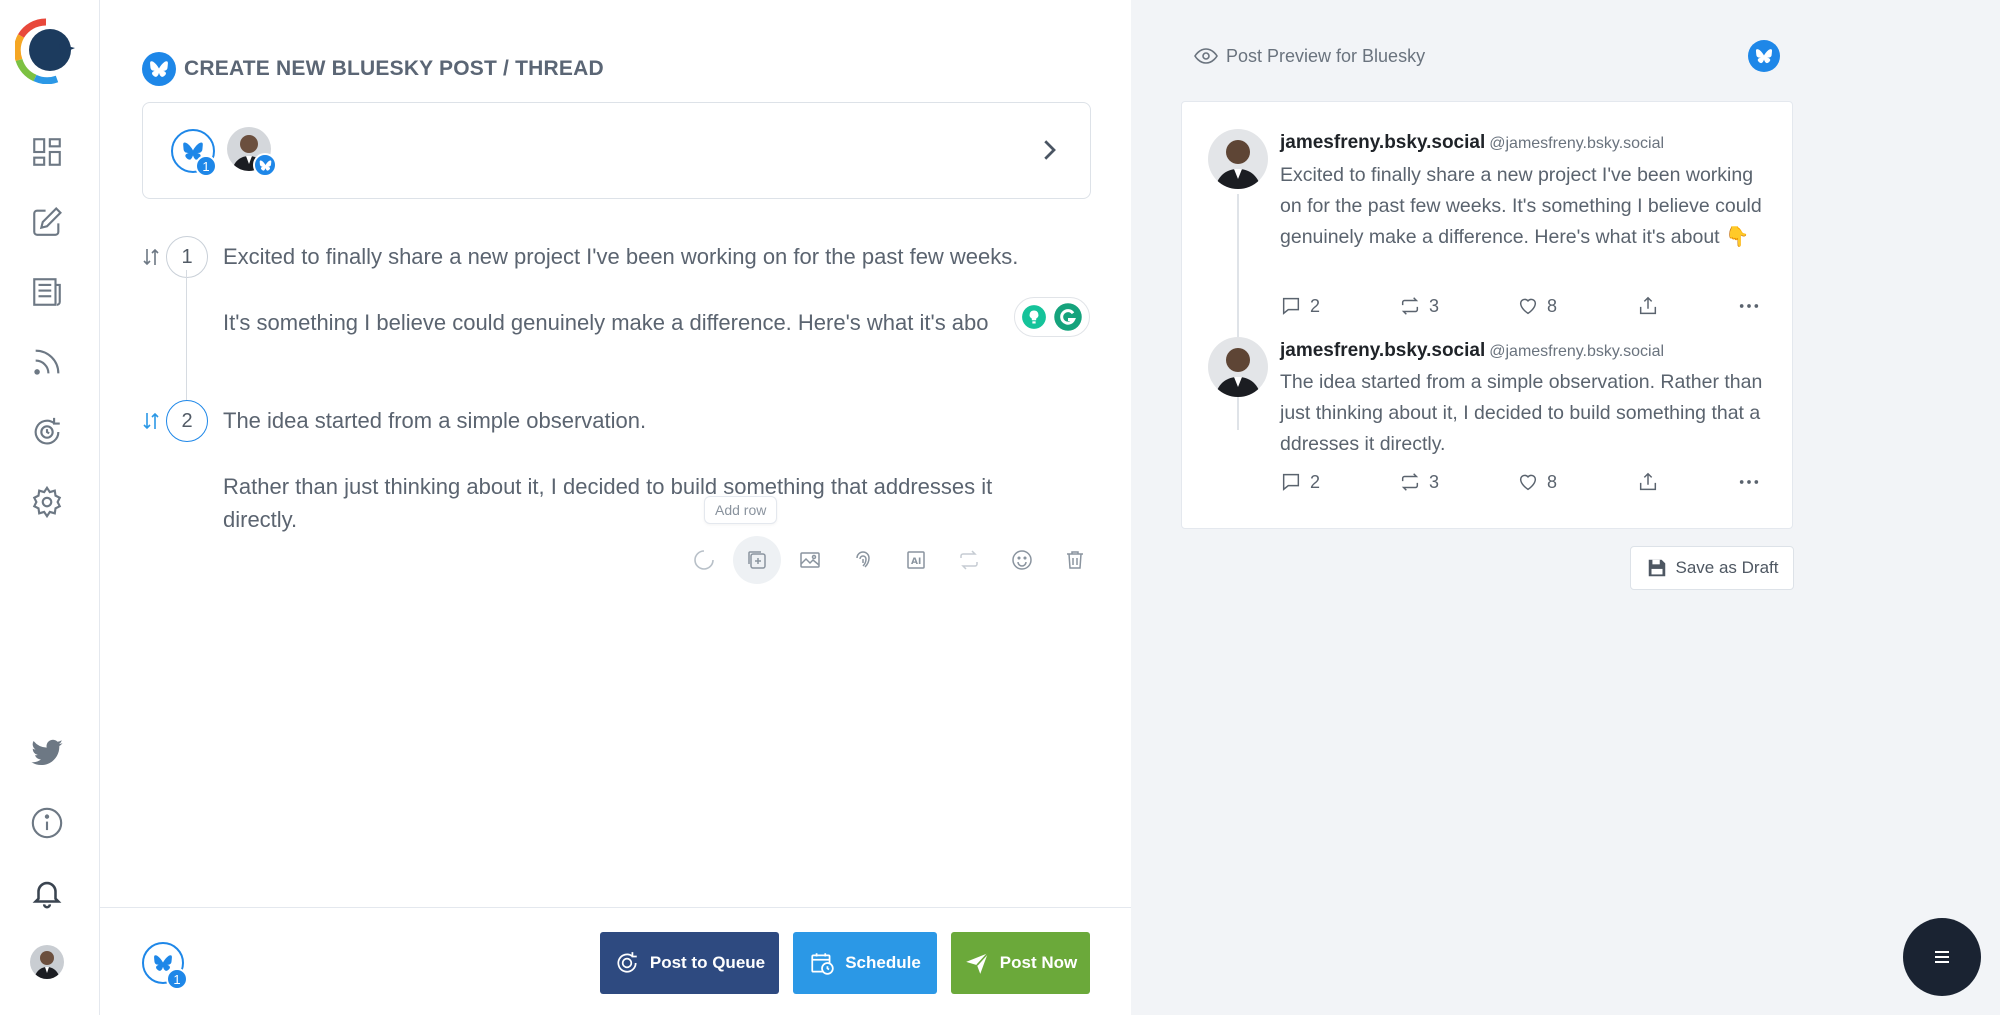 This screenshot has height=1015, width=2000. I want to click on lightbulb-icon, so click(1034, 317).